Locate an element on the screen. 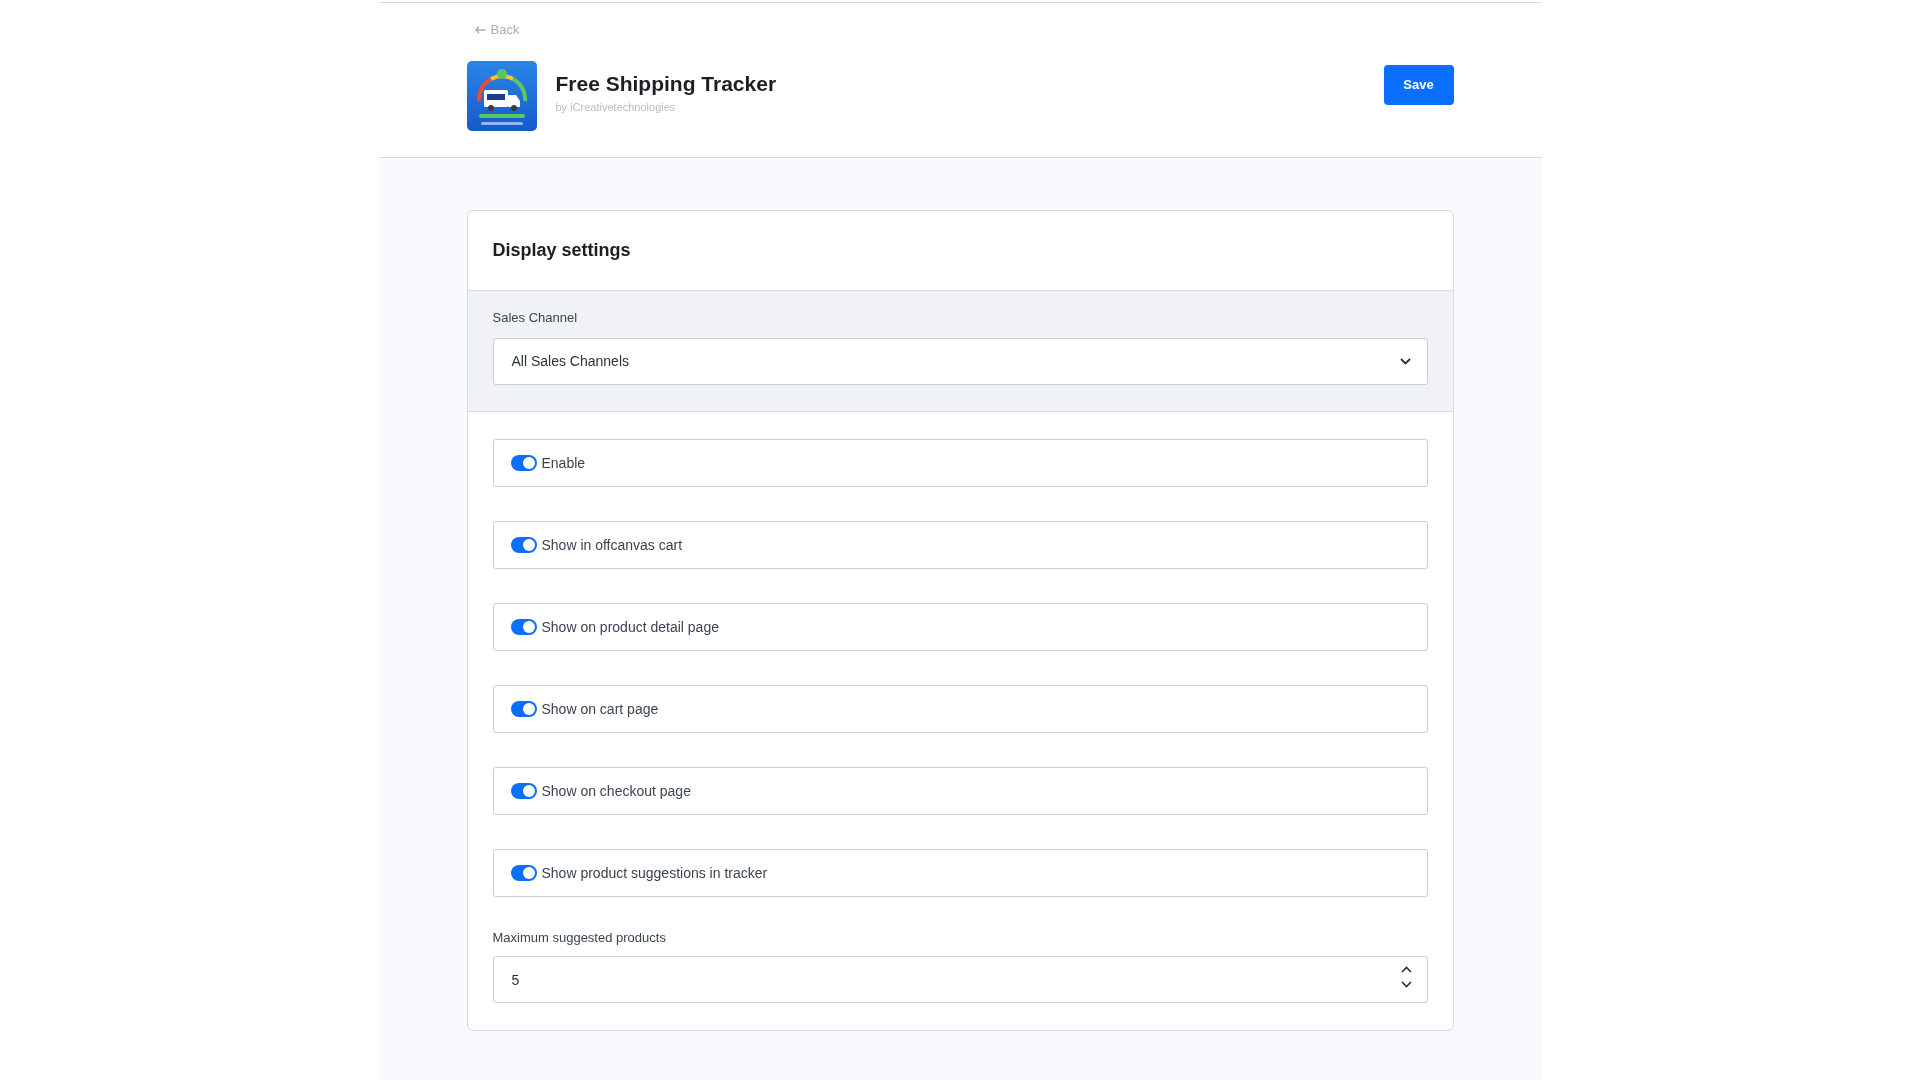  toggle-label: Enable is located at coordinates (563, 463).